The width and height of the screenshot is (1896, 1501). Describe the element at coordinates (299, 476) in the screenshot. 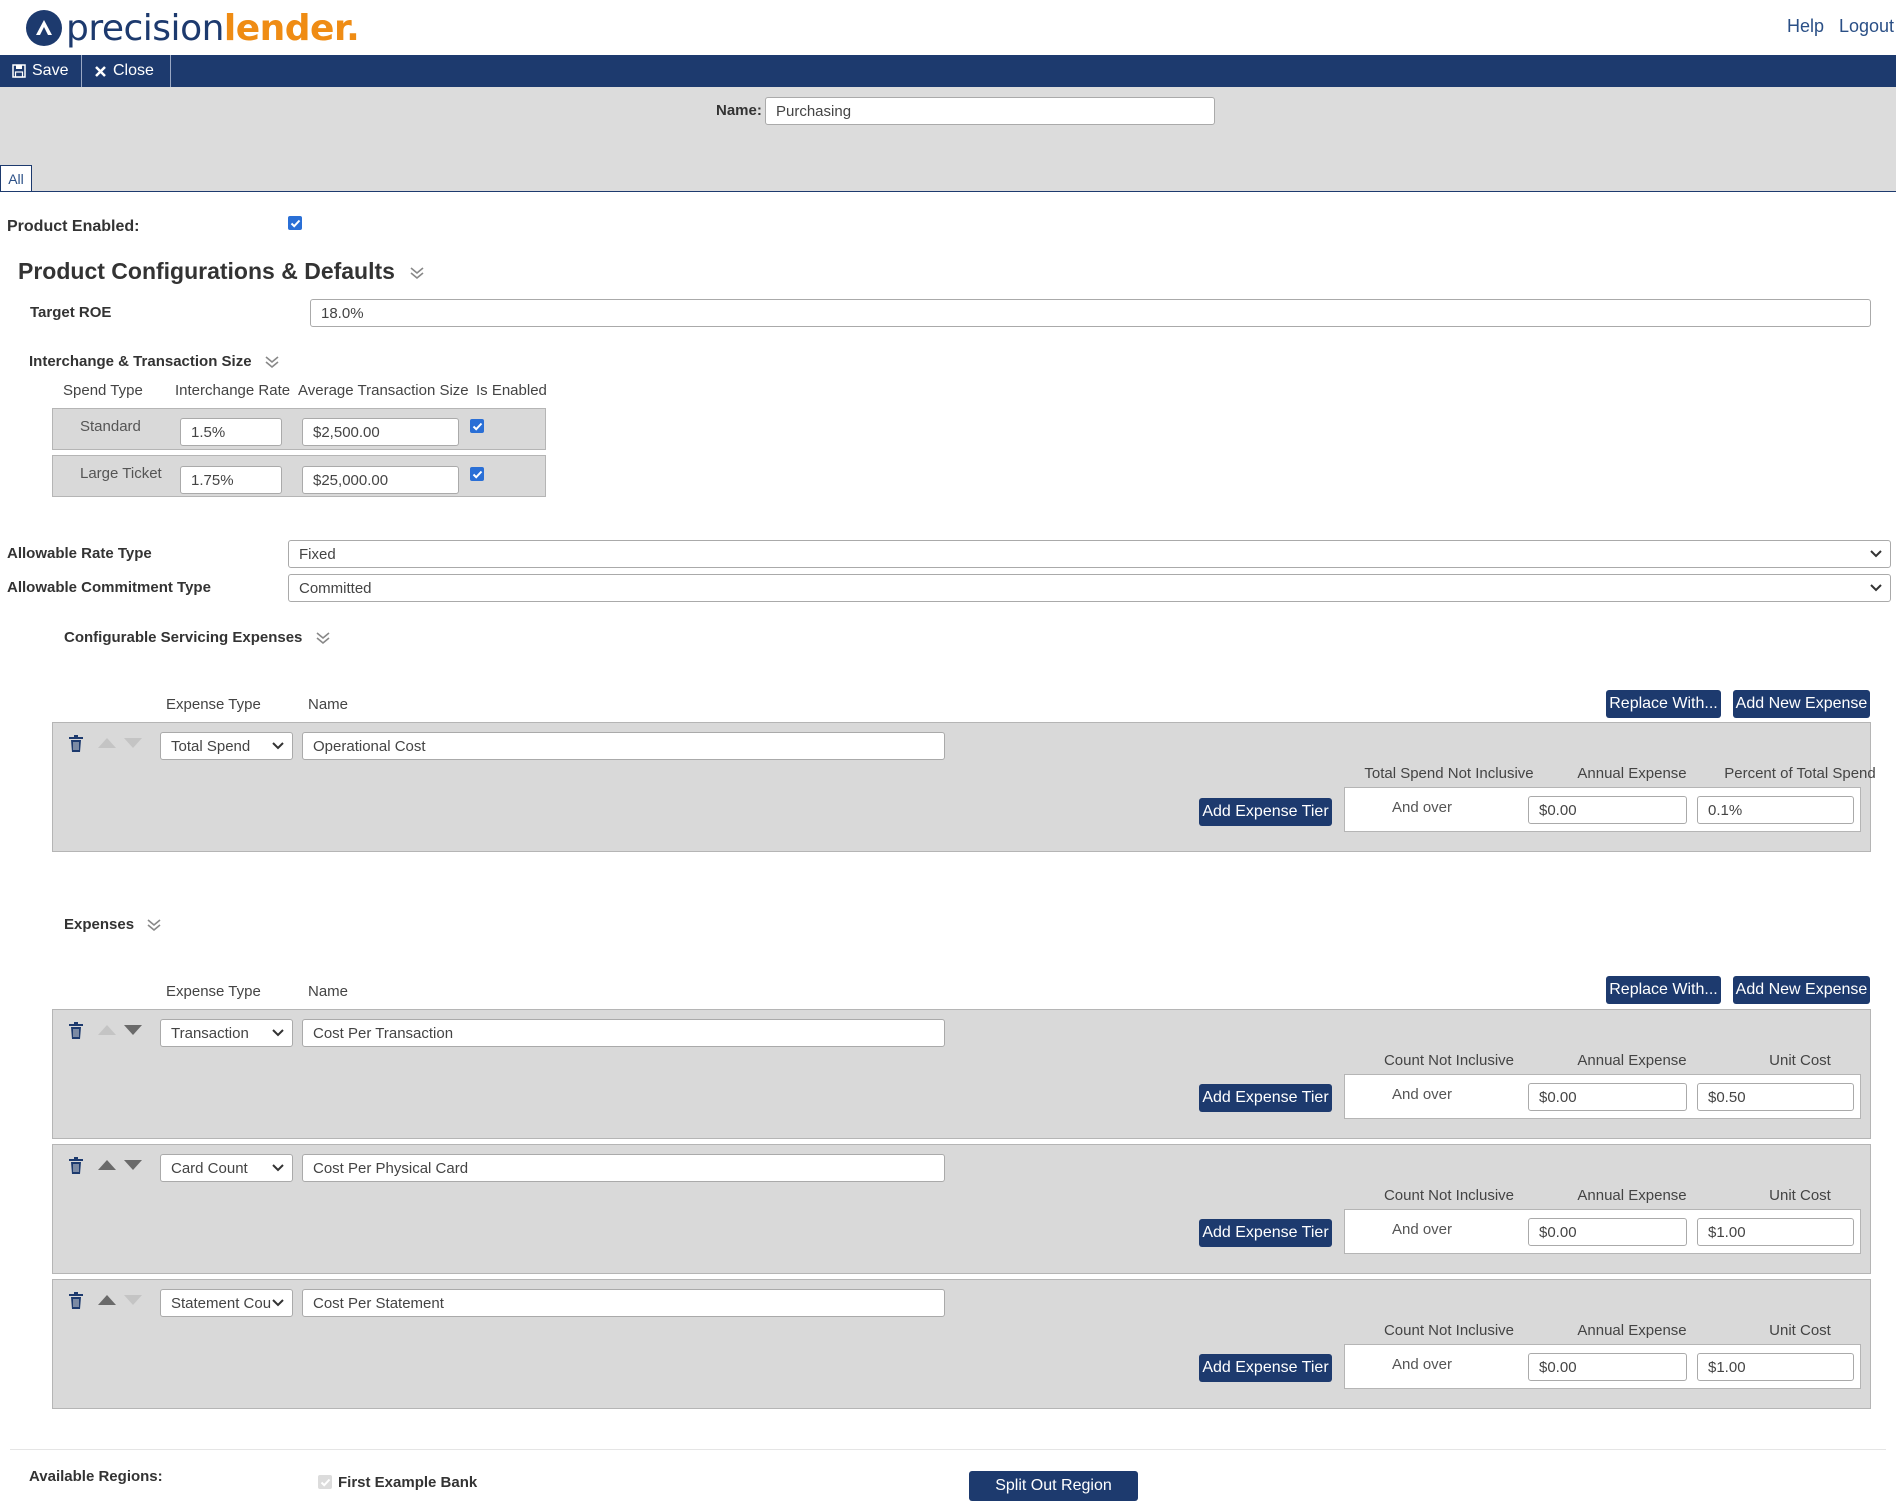

I see `interchange-row: Large Ticket` at that location.